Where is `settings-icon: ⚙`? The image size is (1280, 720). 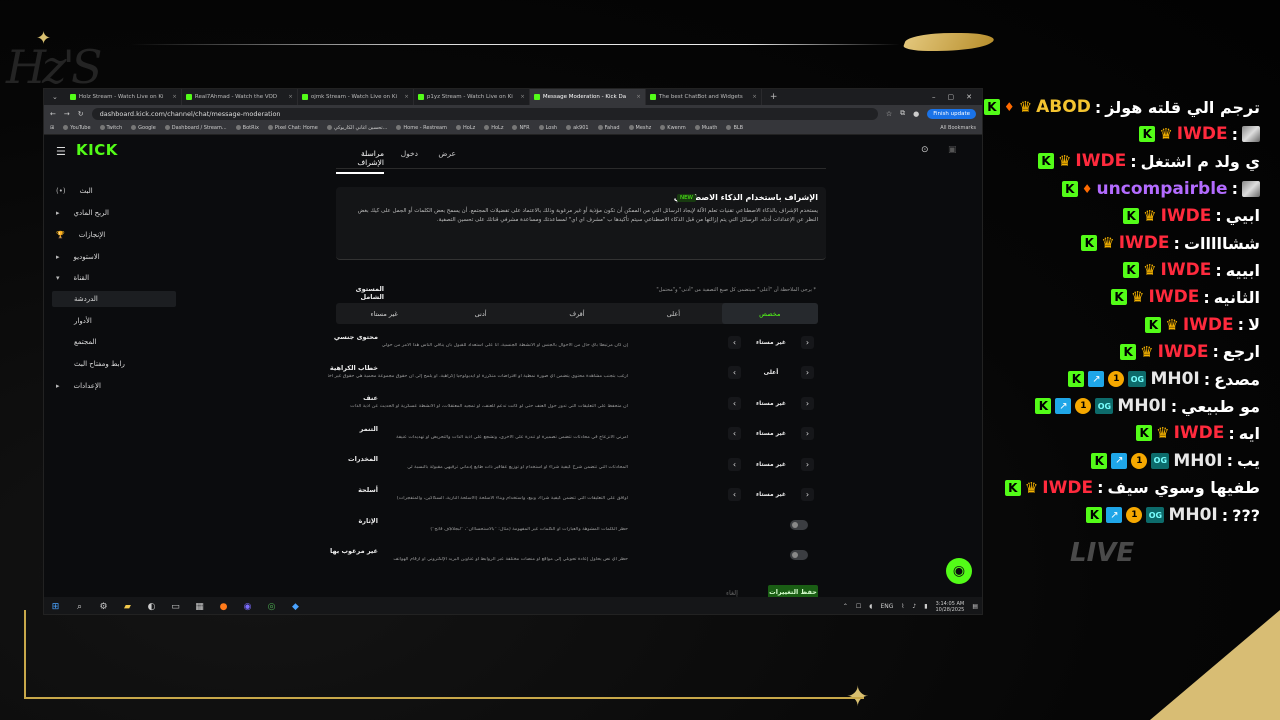
settings-icon: ⚙ is located at coordinates (103, 606).